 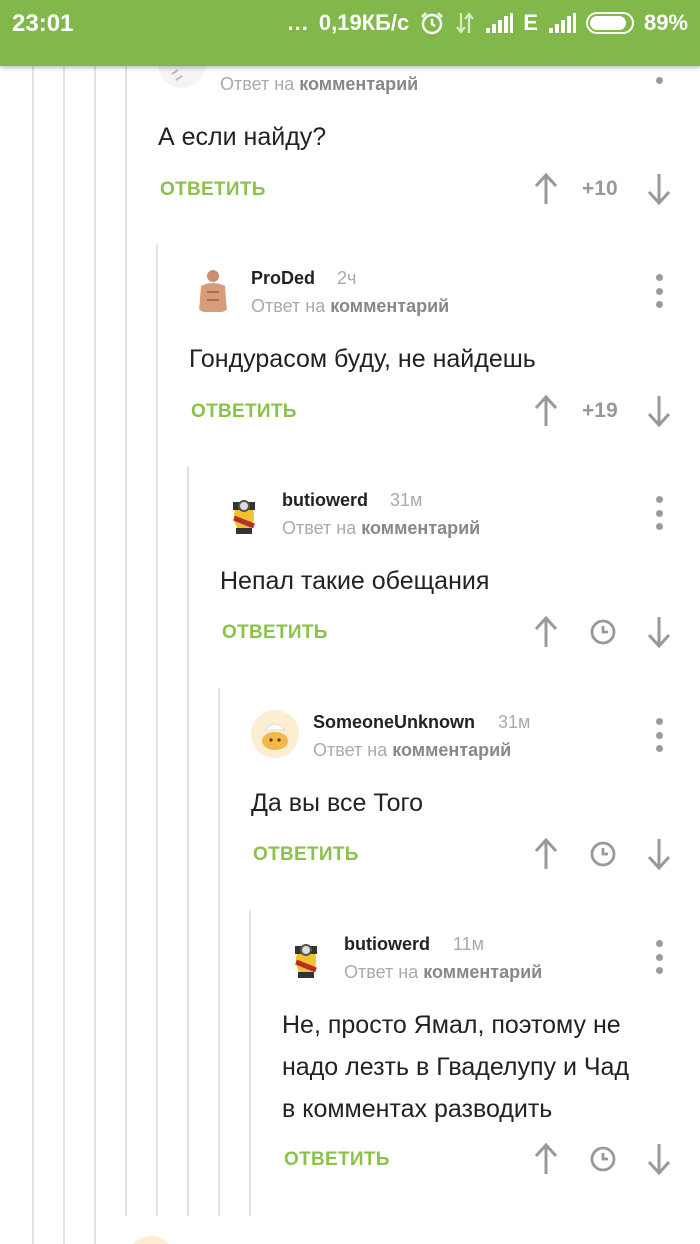 What do you see at coordinates (337, 803) in the screenshot?
I see `comment-text: Да вы все Того` at bounding box center [337, 803].